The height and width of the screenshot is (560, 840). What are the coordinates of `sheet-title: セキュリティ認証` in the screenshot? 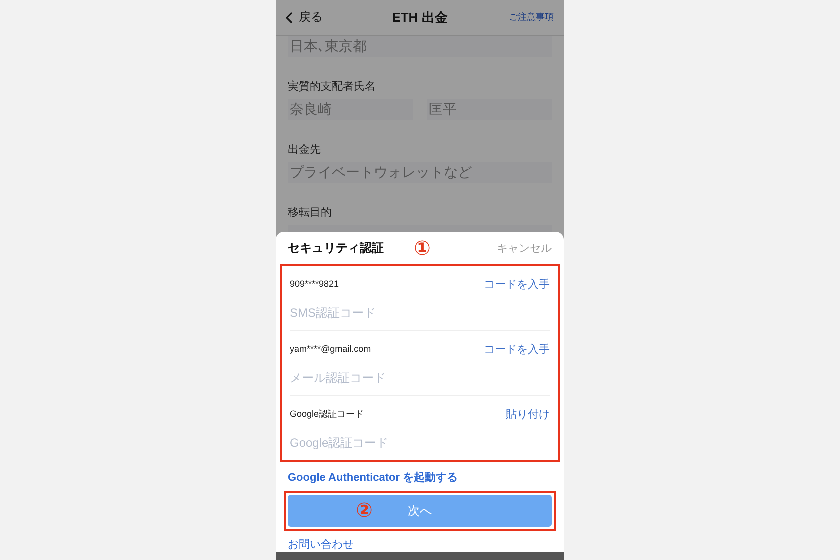 It's located at (336, 248).